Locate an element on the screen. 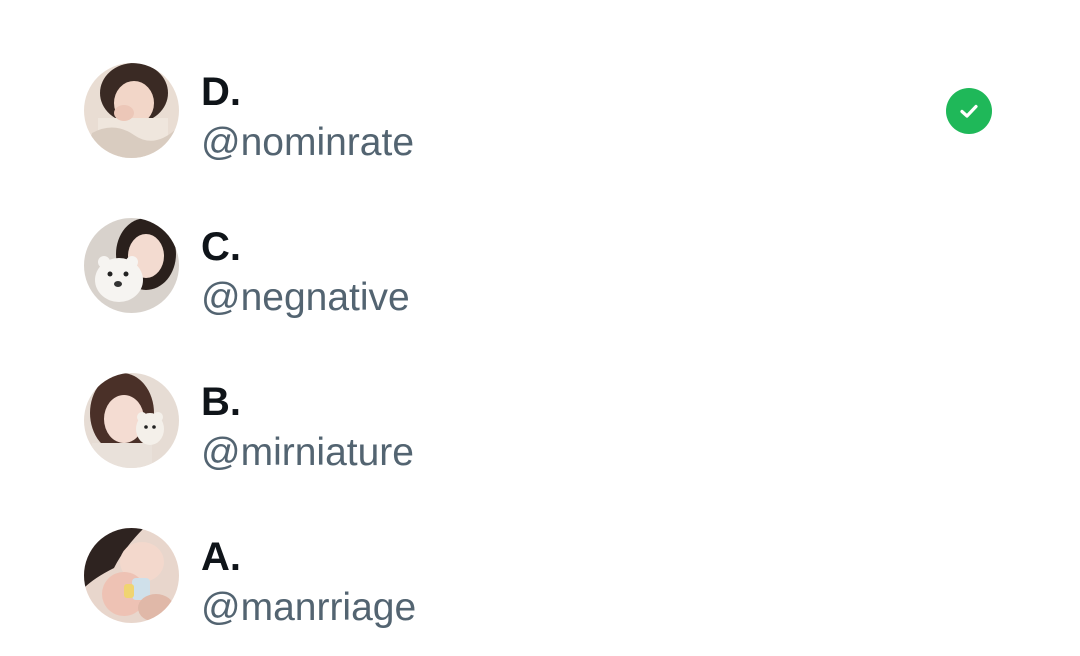 The height and width of the screenshot is (656, 1080). checkmark-circle-icon is located at coordinates (969, 111).